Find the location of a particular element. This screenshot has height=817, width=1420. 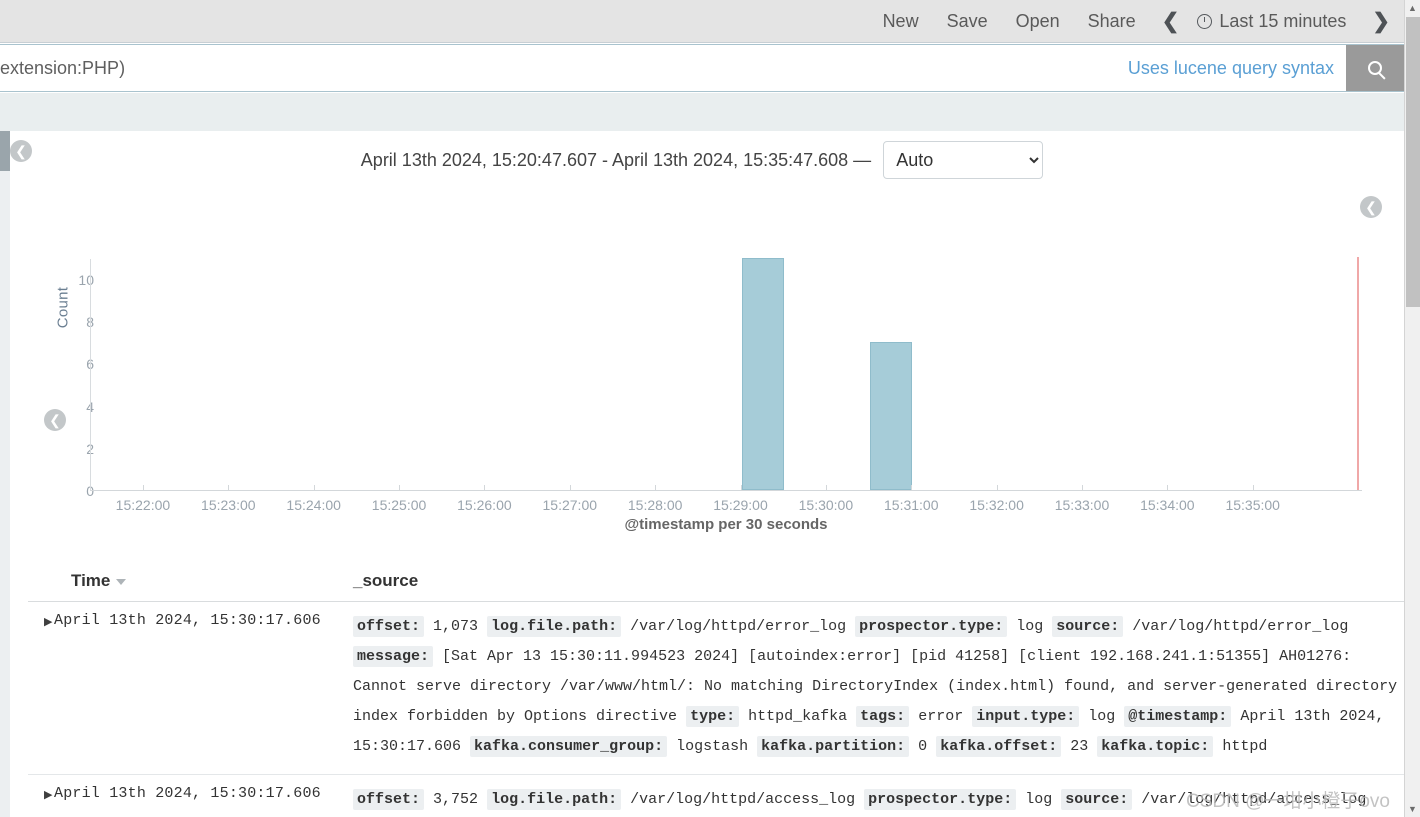

field-name: kafka.consumer_group: is located at coordinates (569, 746).